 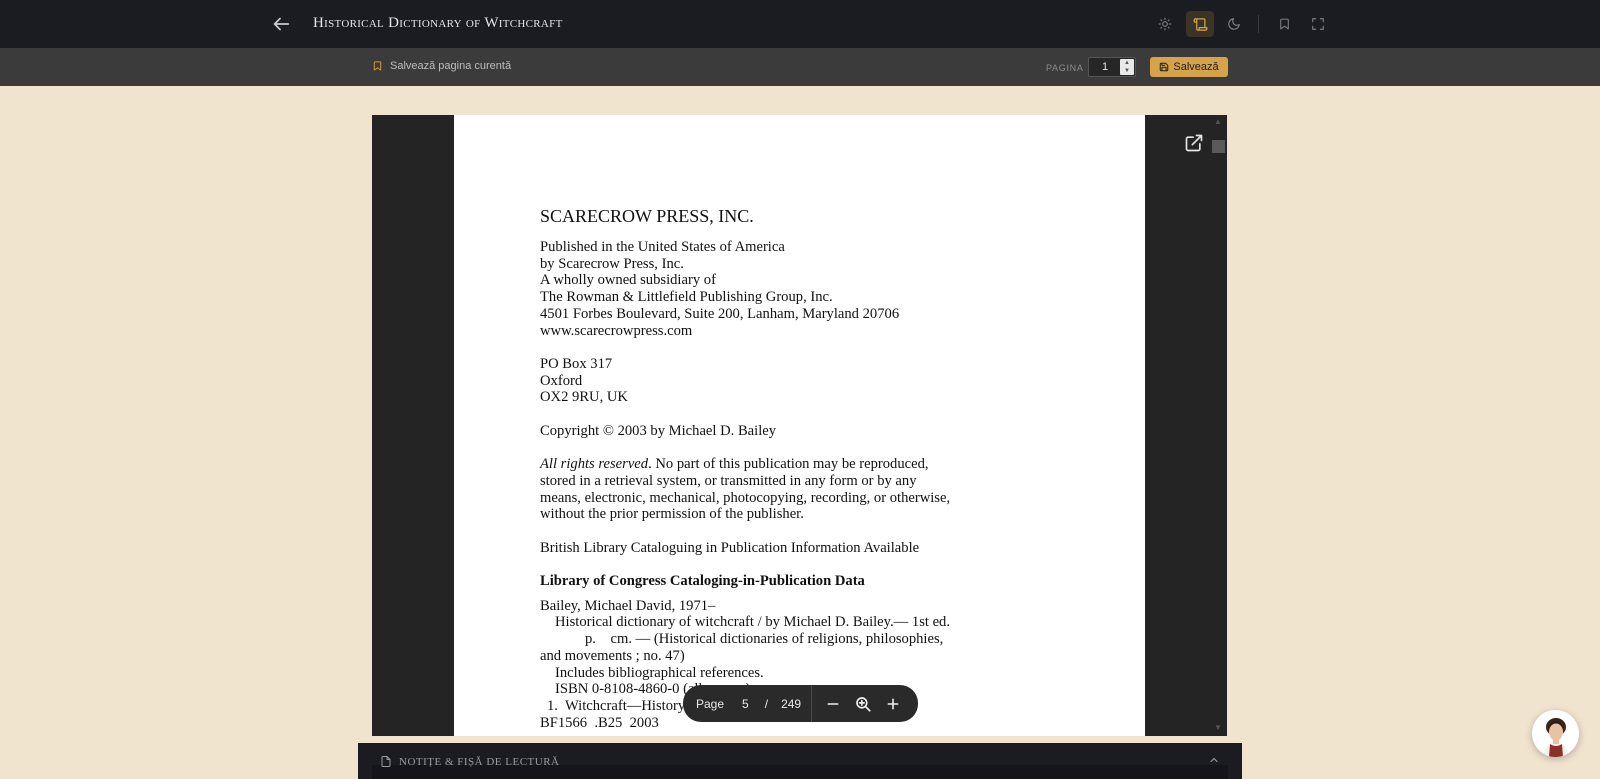 I want to click on total-pages: 249, so click(x=791, y=703).